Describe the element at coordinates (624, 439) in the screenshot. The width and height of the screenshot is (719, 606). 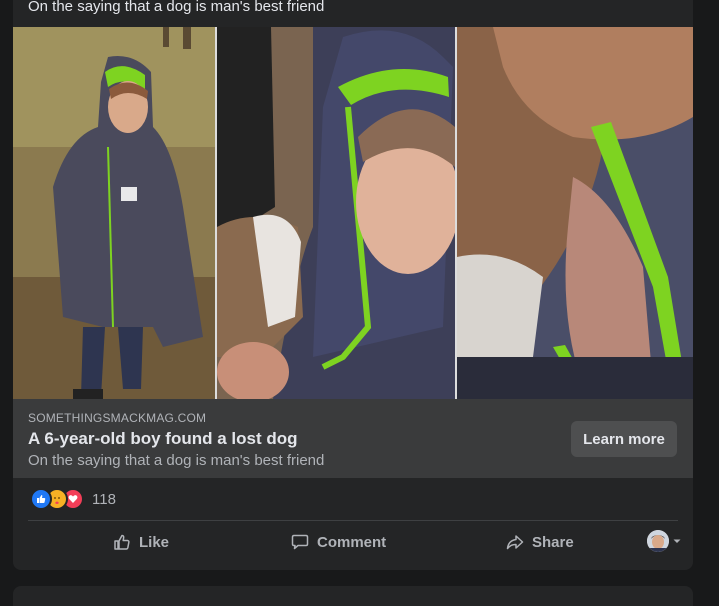
I see `learn-more-button: Learn more` at that location.